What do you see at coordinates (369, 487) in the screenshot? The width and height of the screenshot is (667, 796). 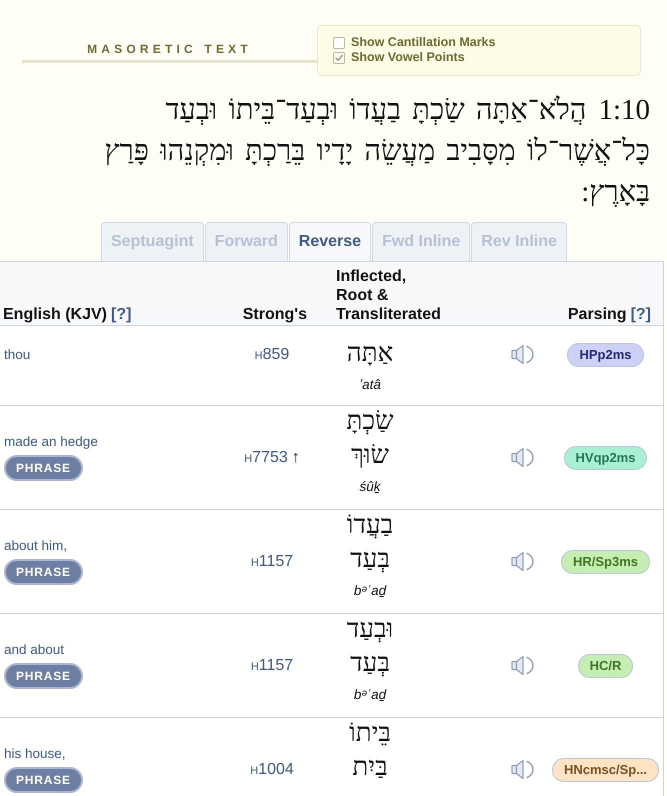 I see `transliteration: śûḵ` at bounding box center [369, 487].